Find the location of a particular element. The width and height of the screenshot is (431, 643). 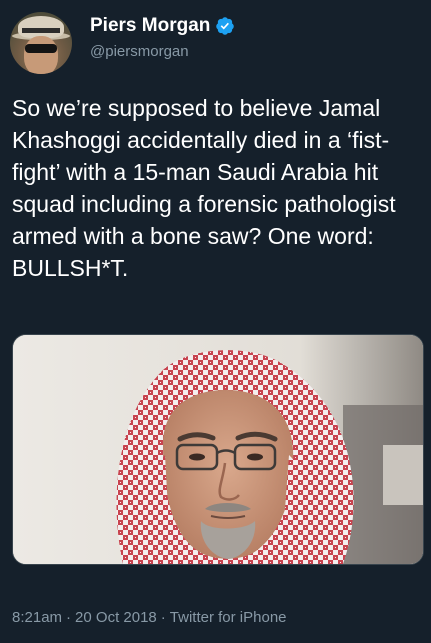

verified-badge-icon is located at coordinates (225, 26).